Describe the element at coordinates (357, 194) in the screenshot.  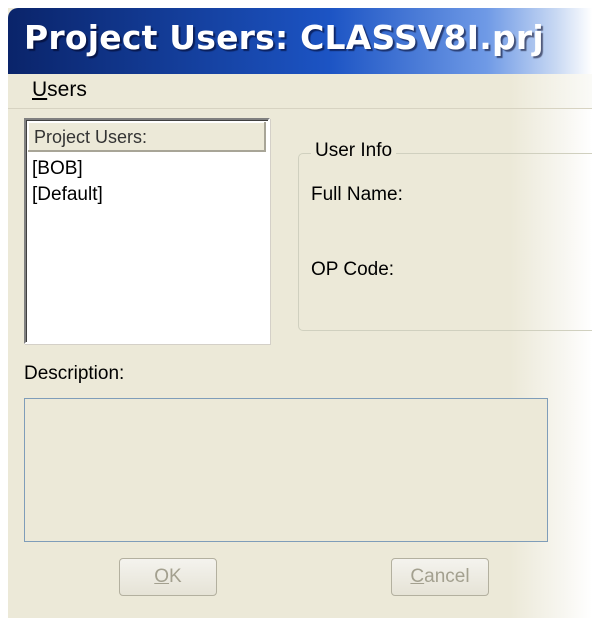
I see `full-name-label: Full Name:` at that location.